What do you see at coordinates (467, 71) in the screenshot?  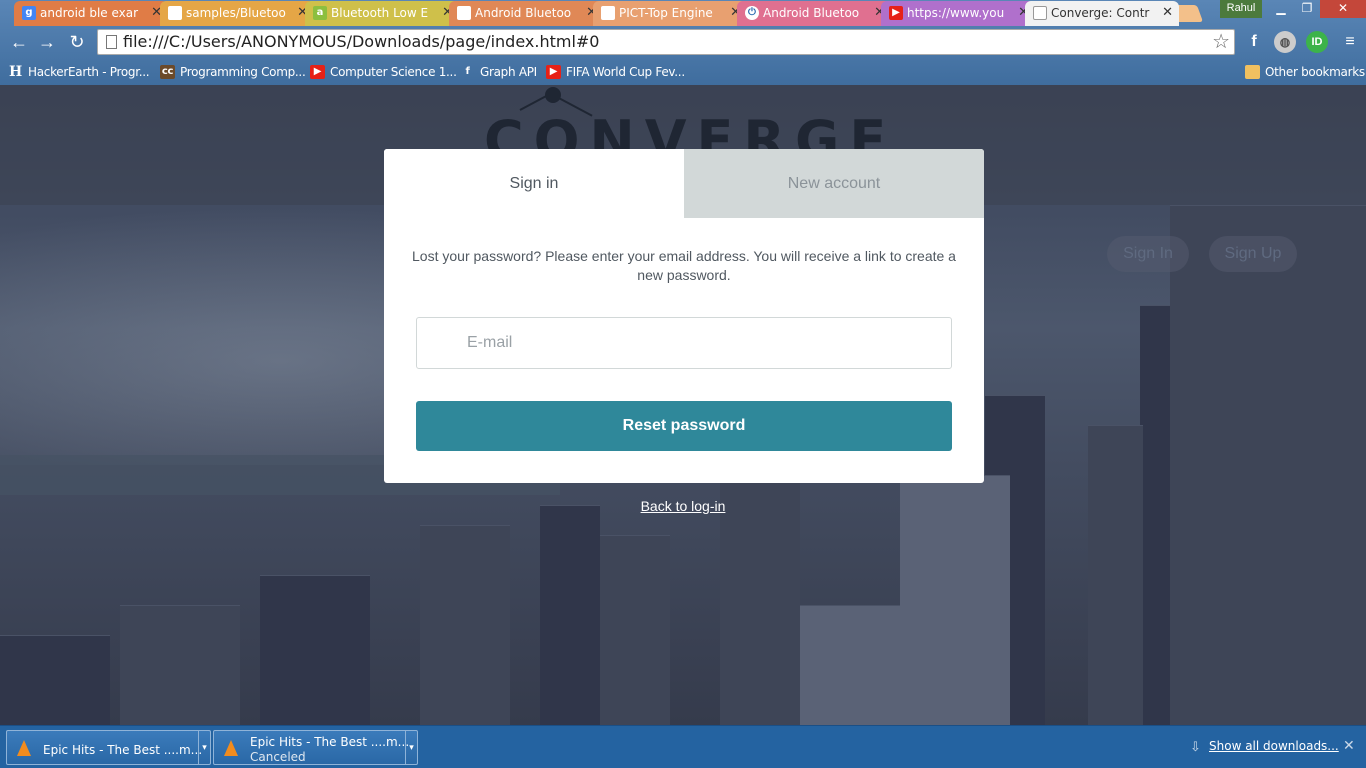 I see `facebook-icon: f` at bounding box center [467, 71].